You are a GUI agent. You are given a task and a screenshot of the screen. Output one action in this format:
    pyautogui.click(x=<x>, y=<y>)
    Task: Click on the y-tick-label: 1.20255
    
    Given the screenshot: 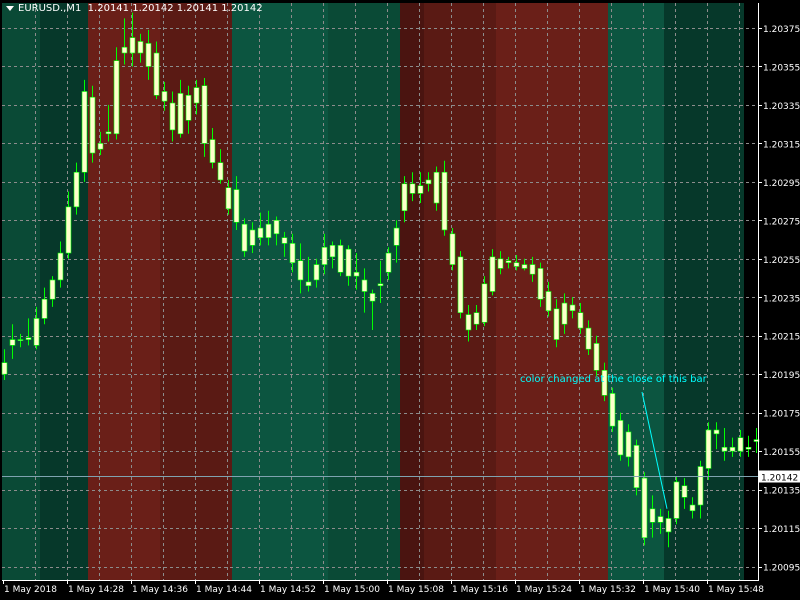 What is the action you would take?
    pyautogui.click(x=781, y=261)
    